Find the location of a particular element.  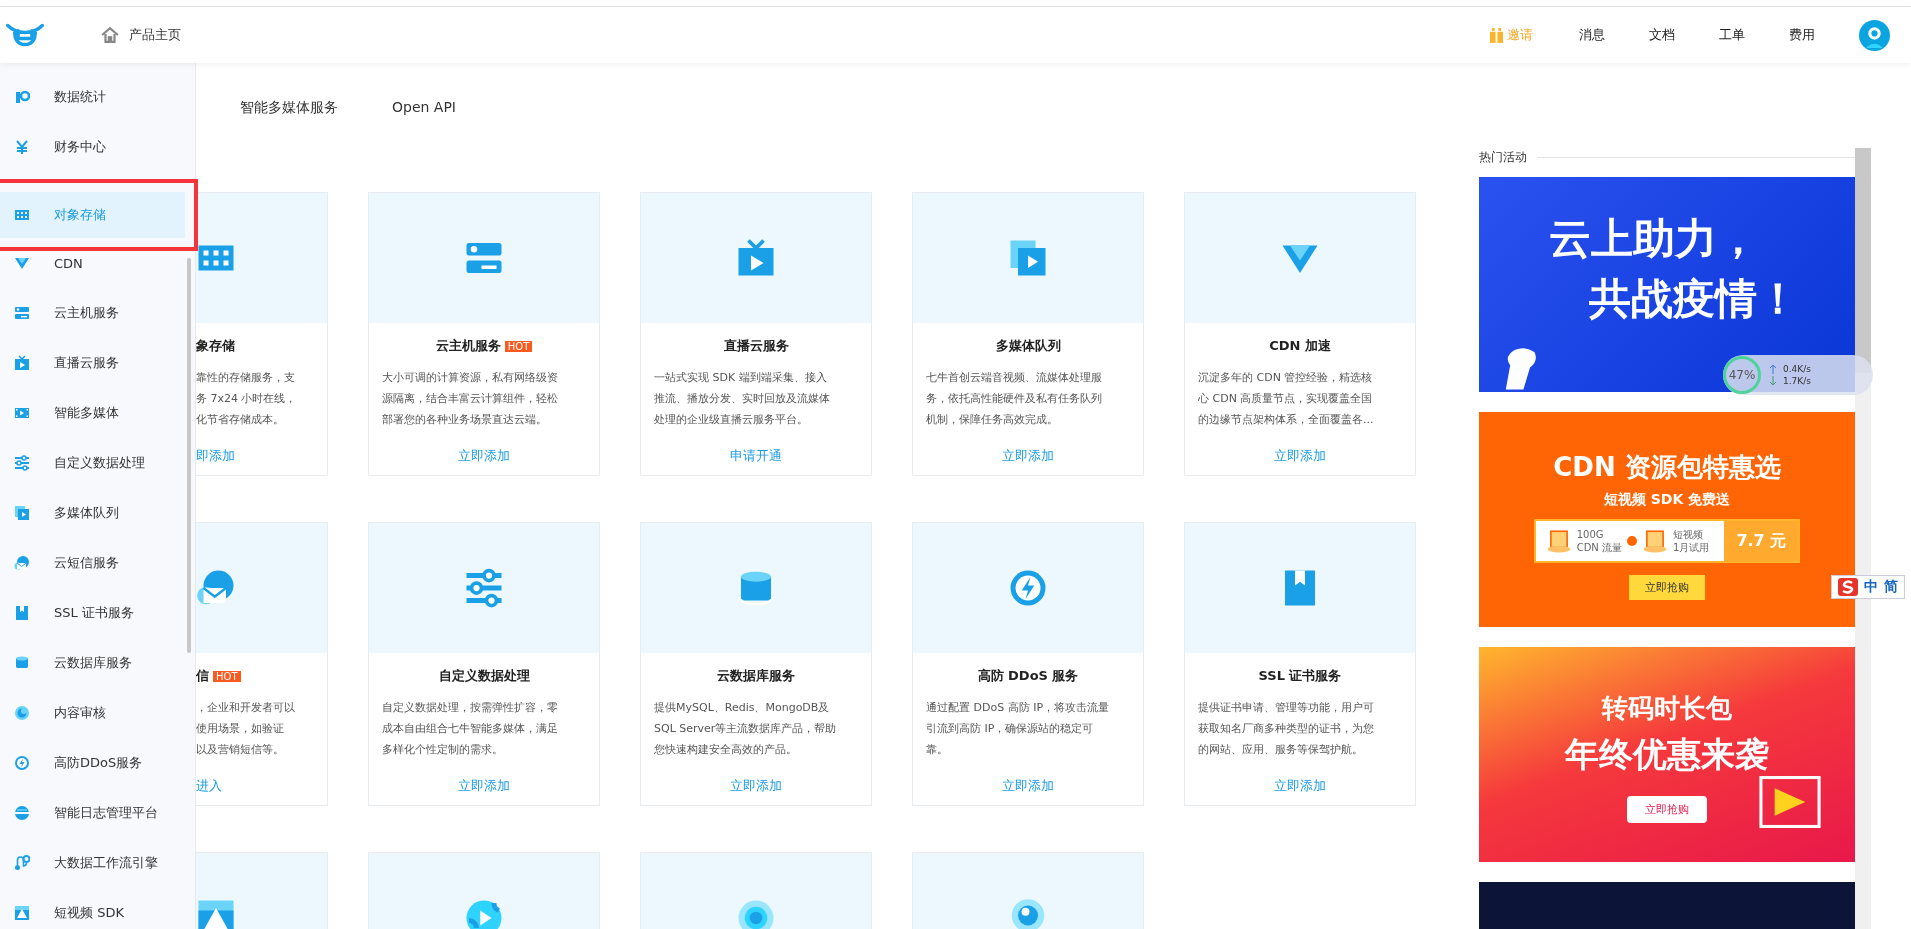

card-description: ，企业和开发者可以 使用场景，如验证 以及营销短信等。 is located at coordinates (245, 729).